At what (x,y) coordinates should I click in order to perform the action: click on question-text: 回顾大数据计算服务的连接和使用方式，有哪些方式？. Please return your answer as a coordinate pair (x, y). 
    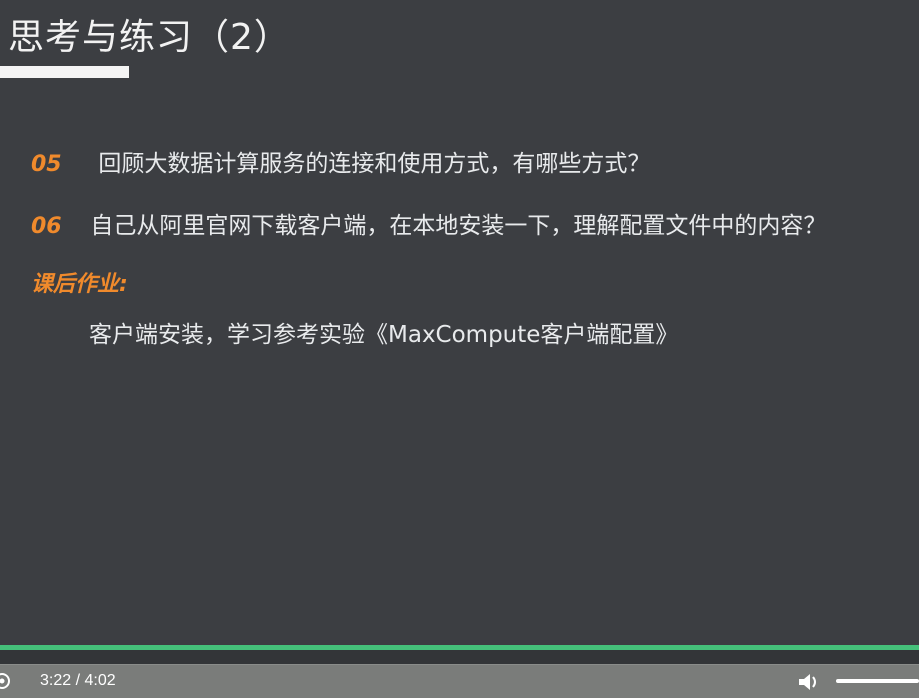
    Looking at the image, I should click on (374, 164).